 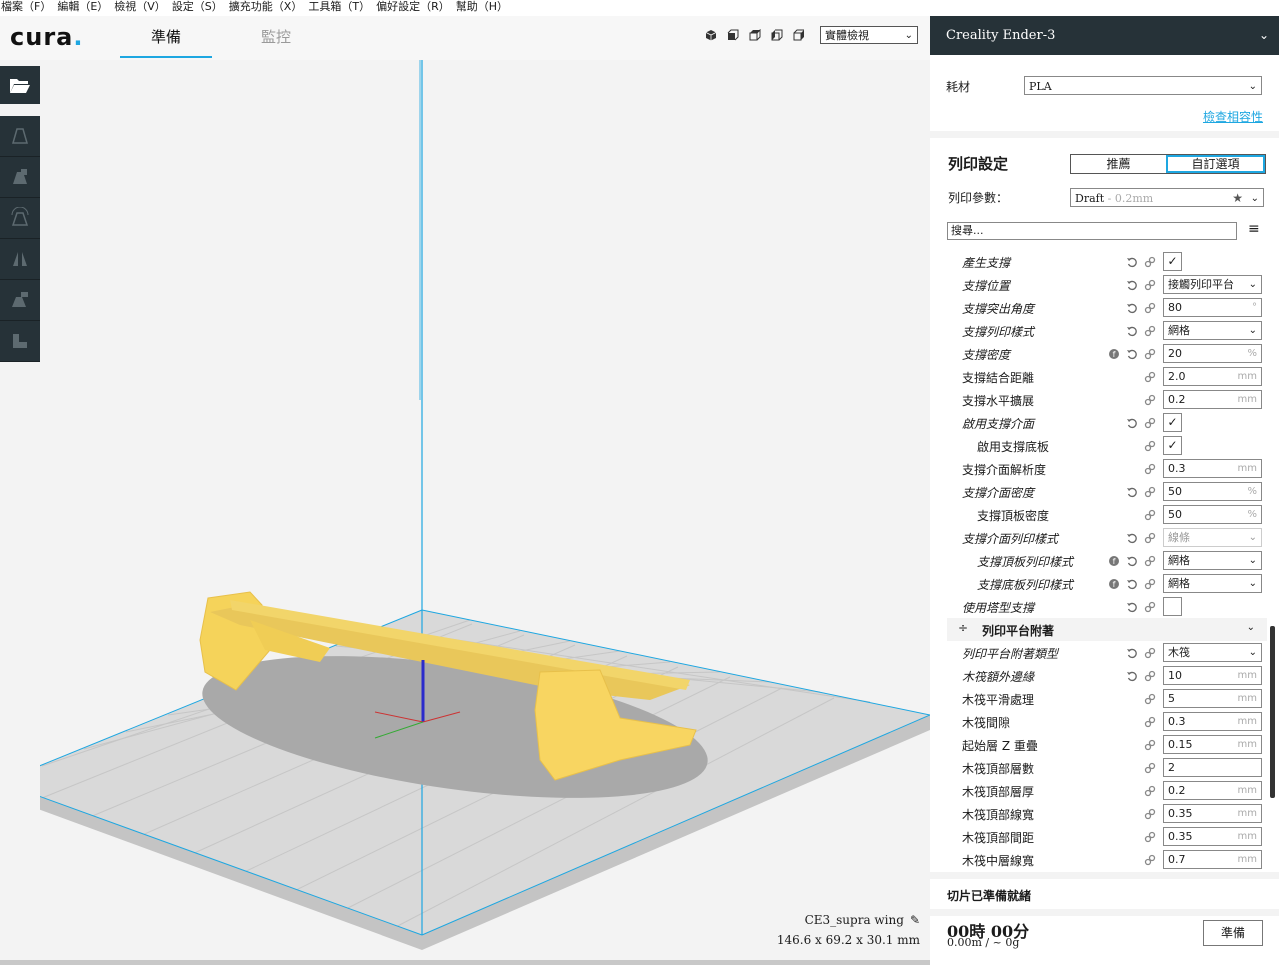 What do you see at coordinates (733, 35) in the screenshot?
I see `front-view-icon` at bounding box center [733, 35].